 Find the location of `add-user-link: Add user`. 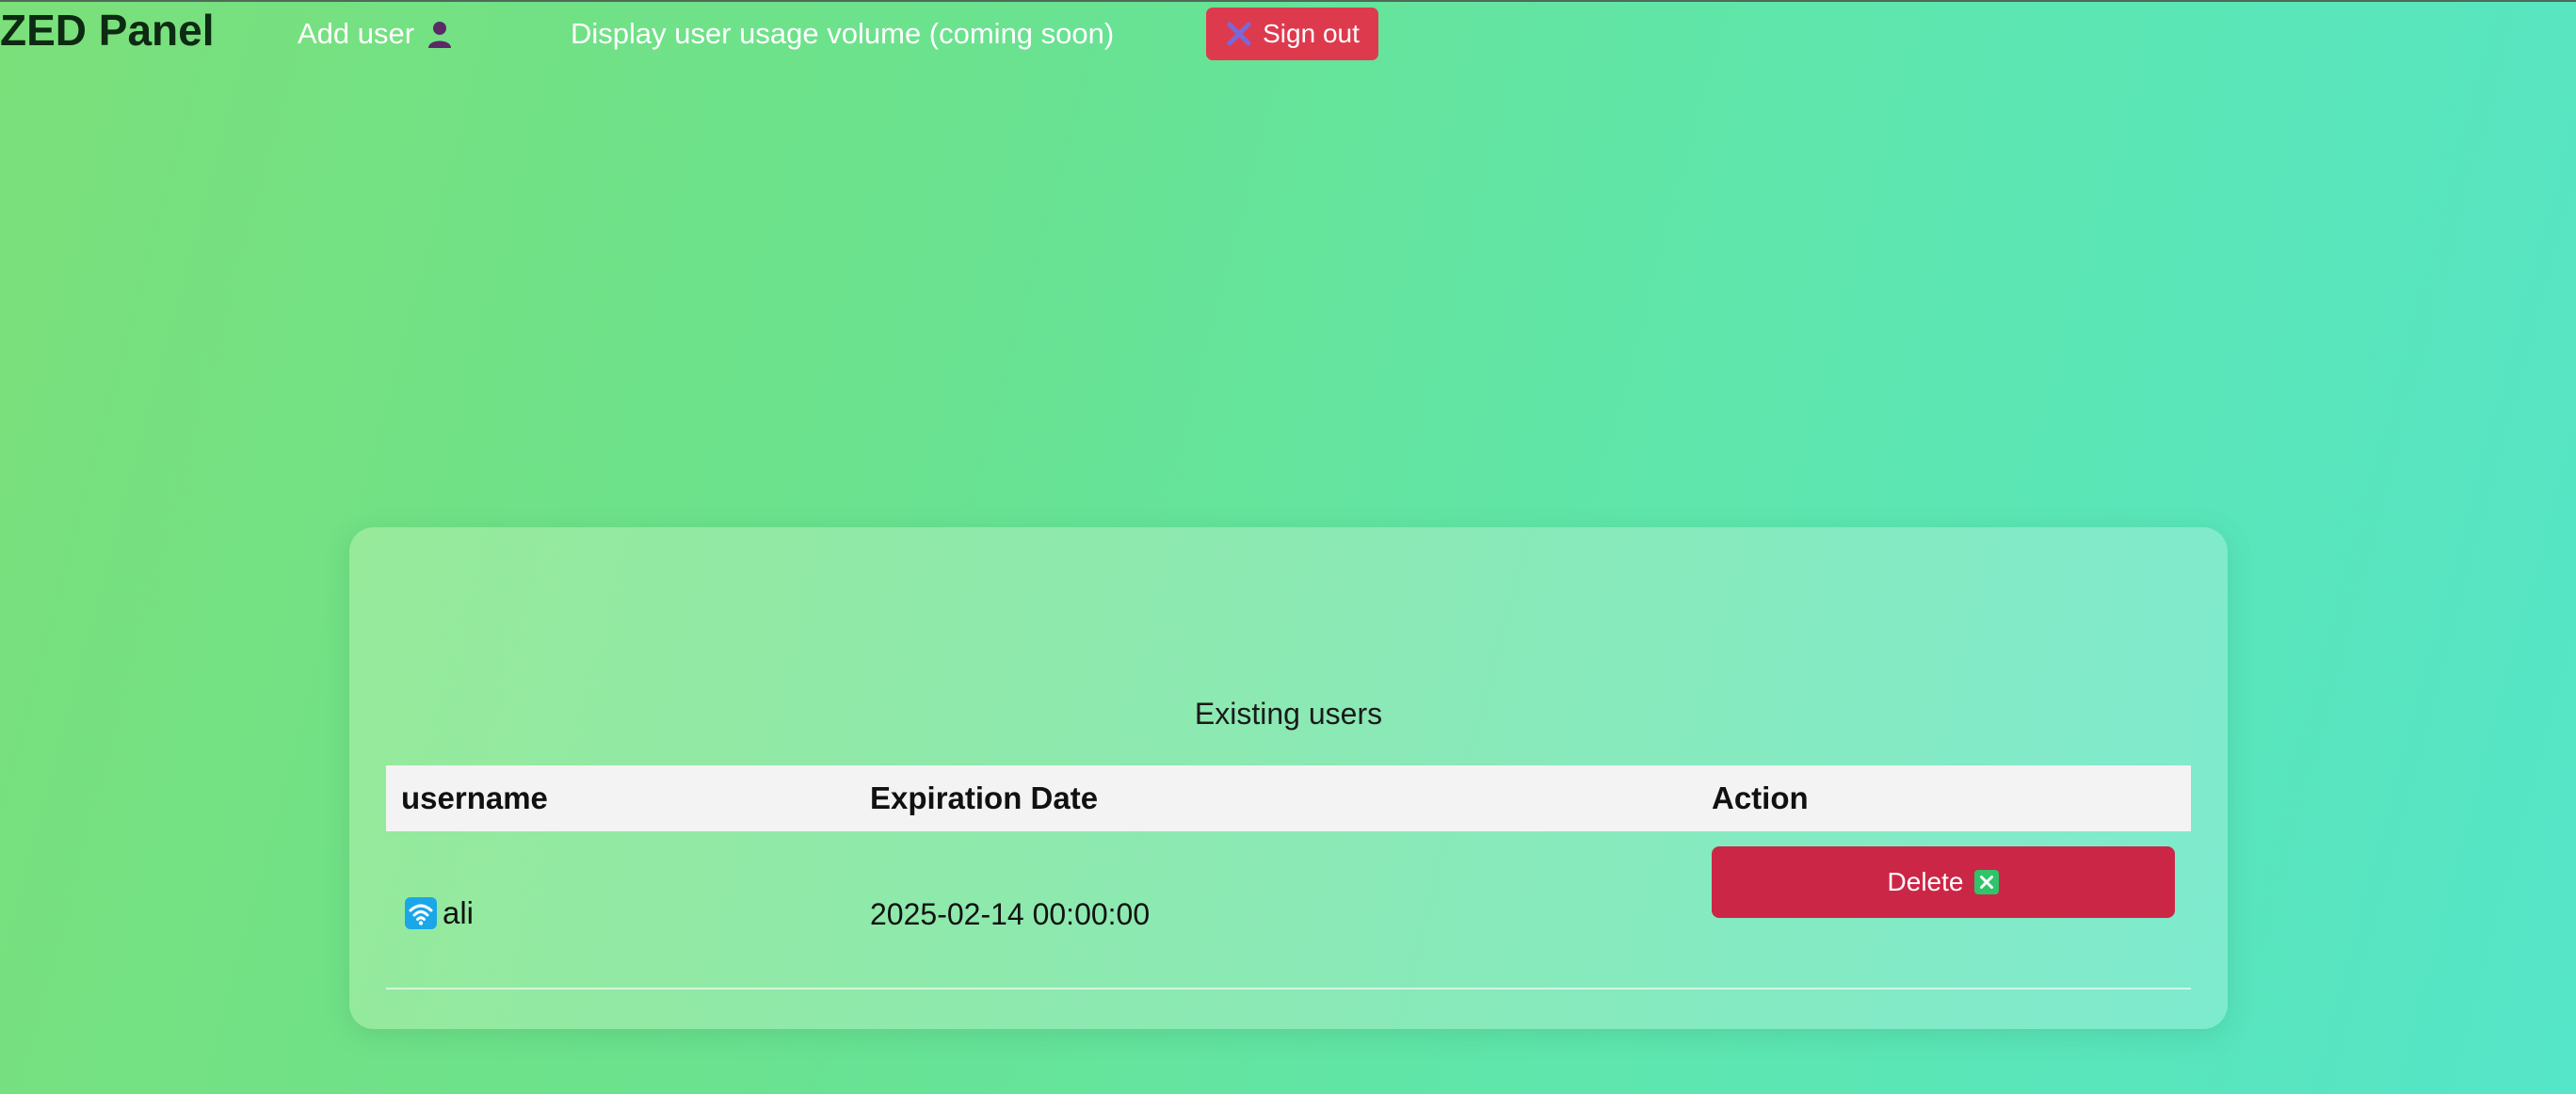

add-user-link: Add user is located at coordinates (376, 34).